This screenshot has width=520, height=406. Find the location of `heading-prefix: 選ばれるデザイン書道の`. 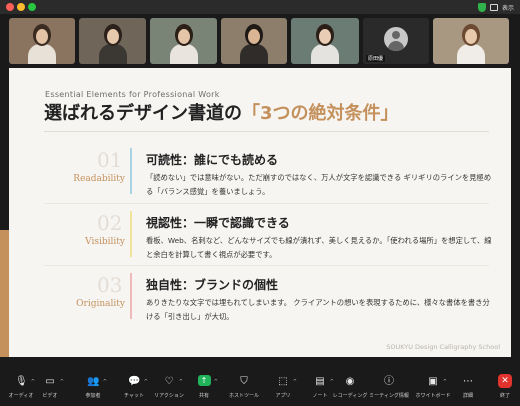

heading-prefix: 選ばれるデザイン書道の is located at coordinates (143, 113).